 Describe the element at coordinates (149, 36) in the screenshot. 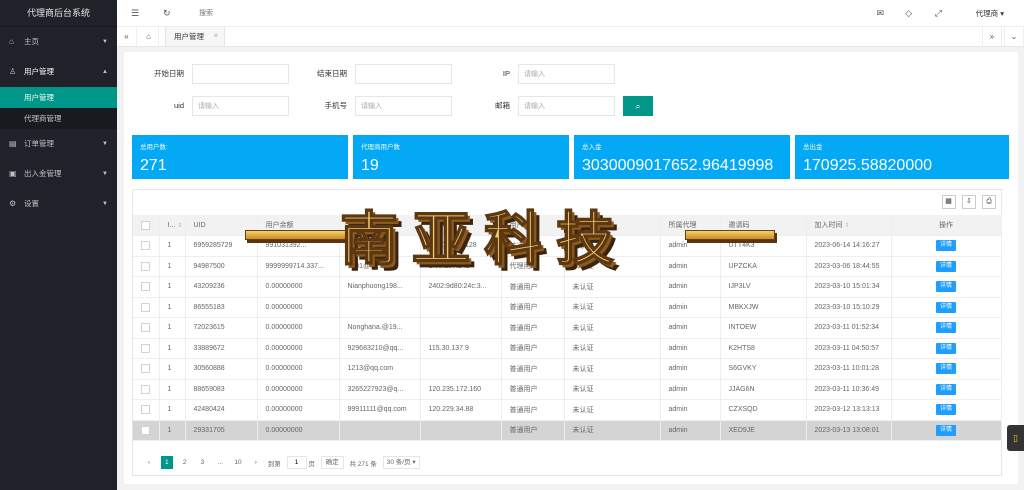

I see `home-tab-icon: ⌂` at that location.